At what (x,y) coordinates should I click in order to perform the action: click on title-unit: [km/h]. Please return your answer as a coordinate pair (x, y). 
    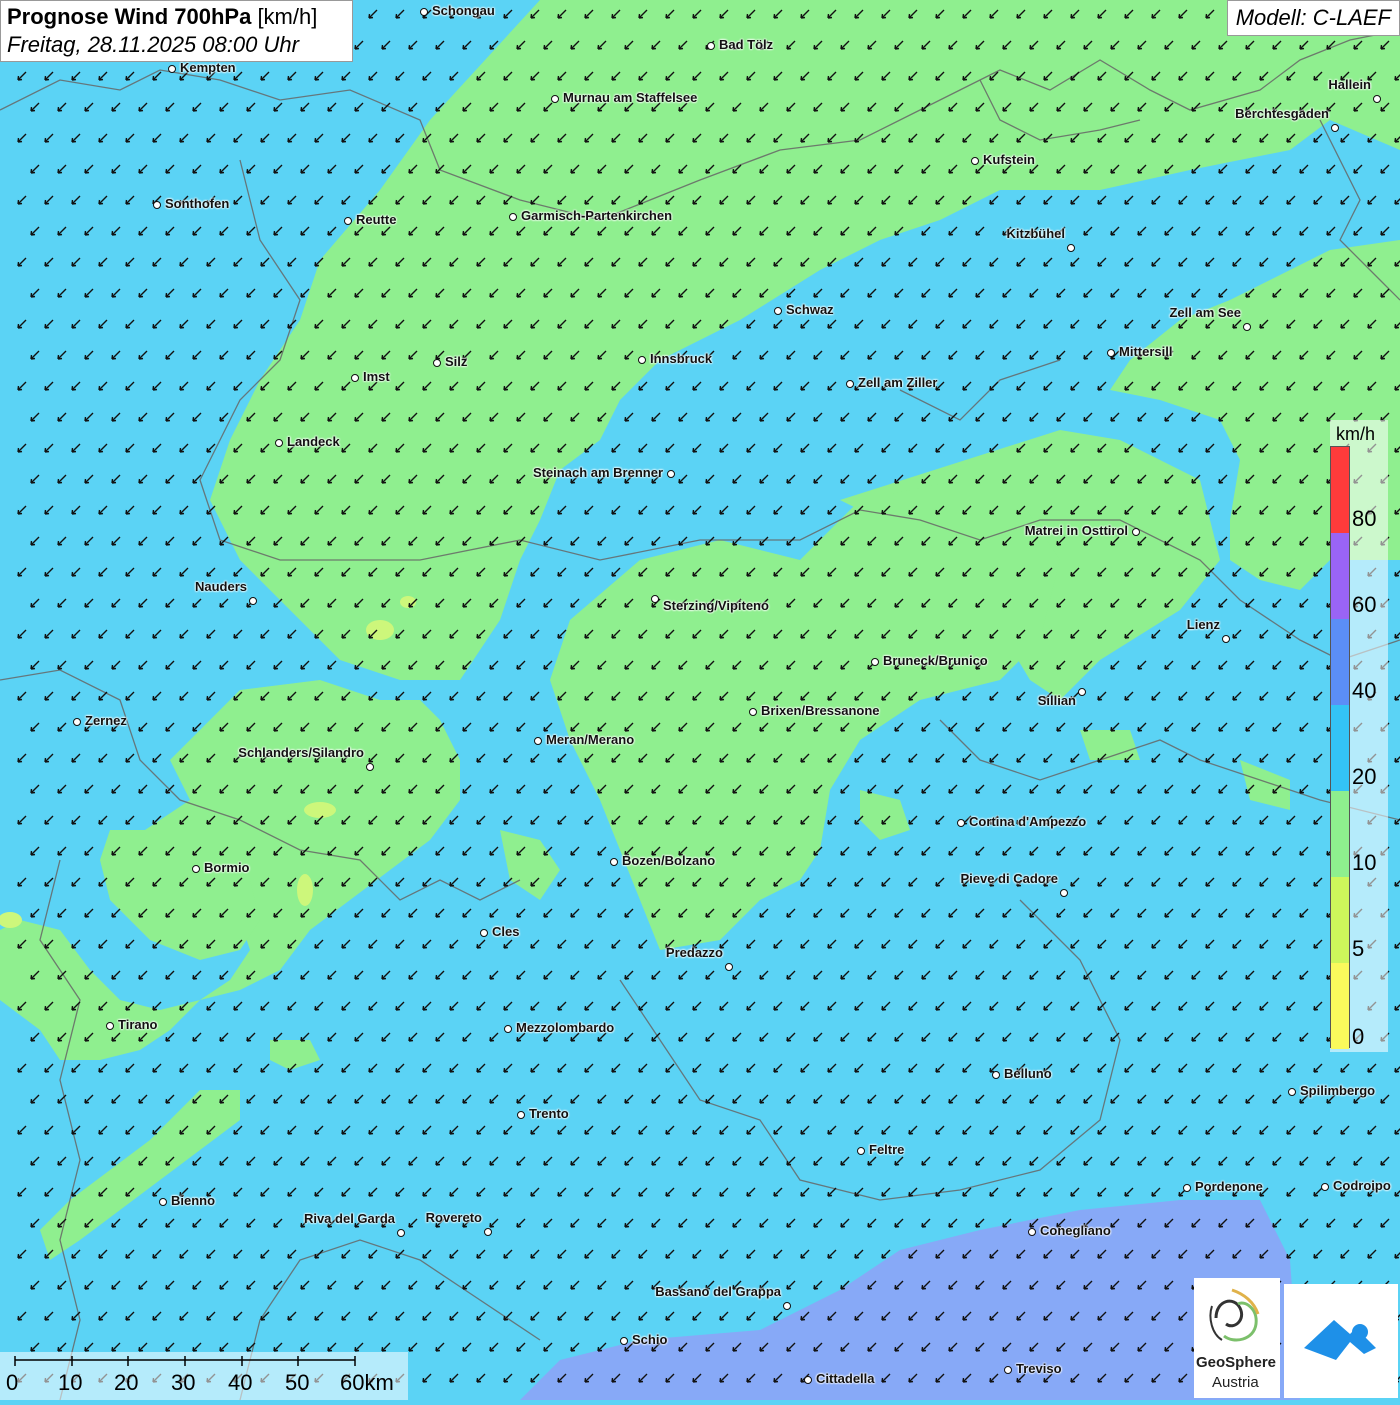
    Looking at the image, I should click on (287, 16).